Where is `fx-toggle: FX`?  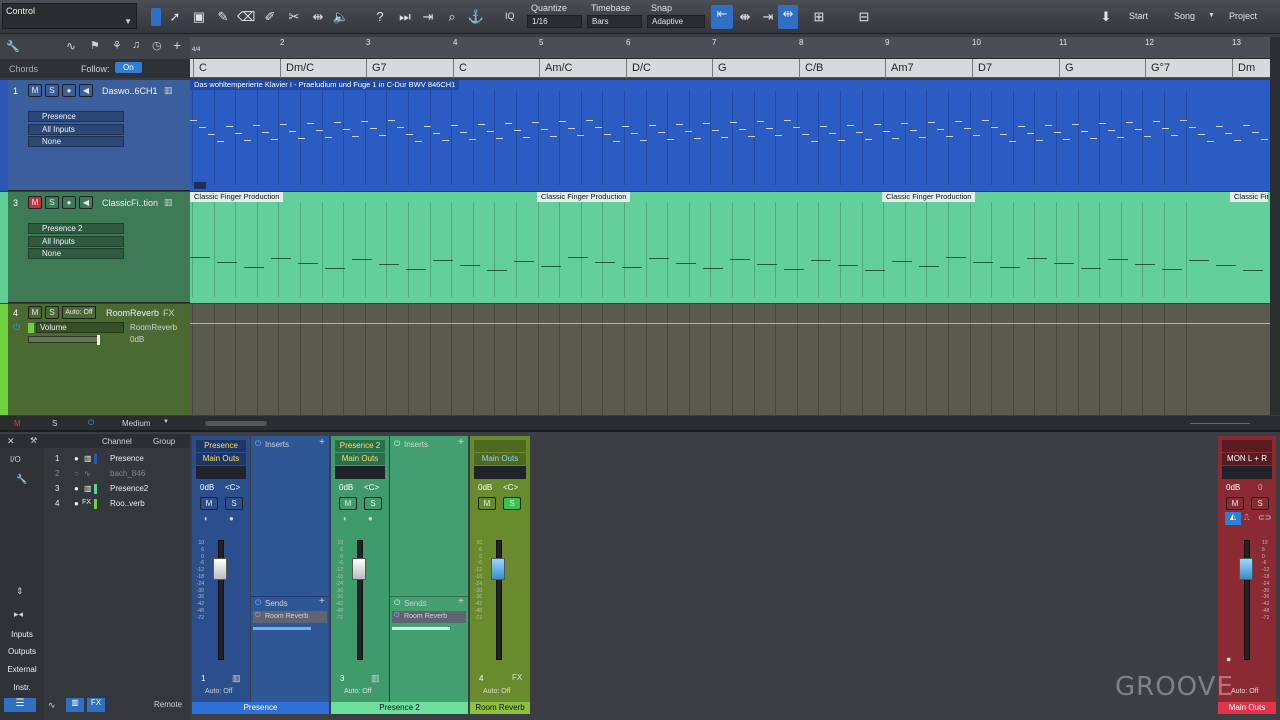 fx-toggle: FX is located at coordinates (96, 705).